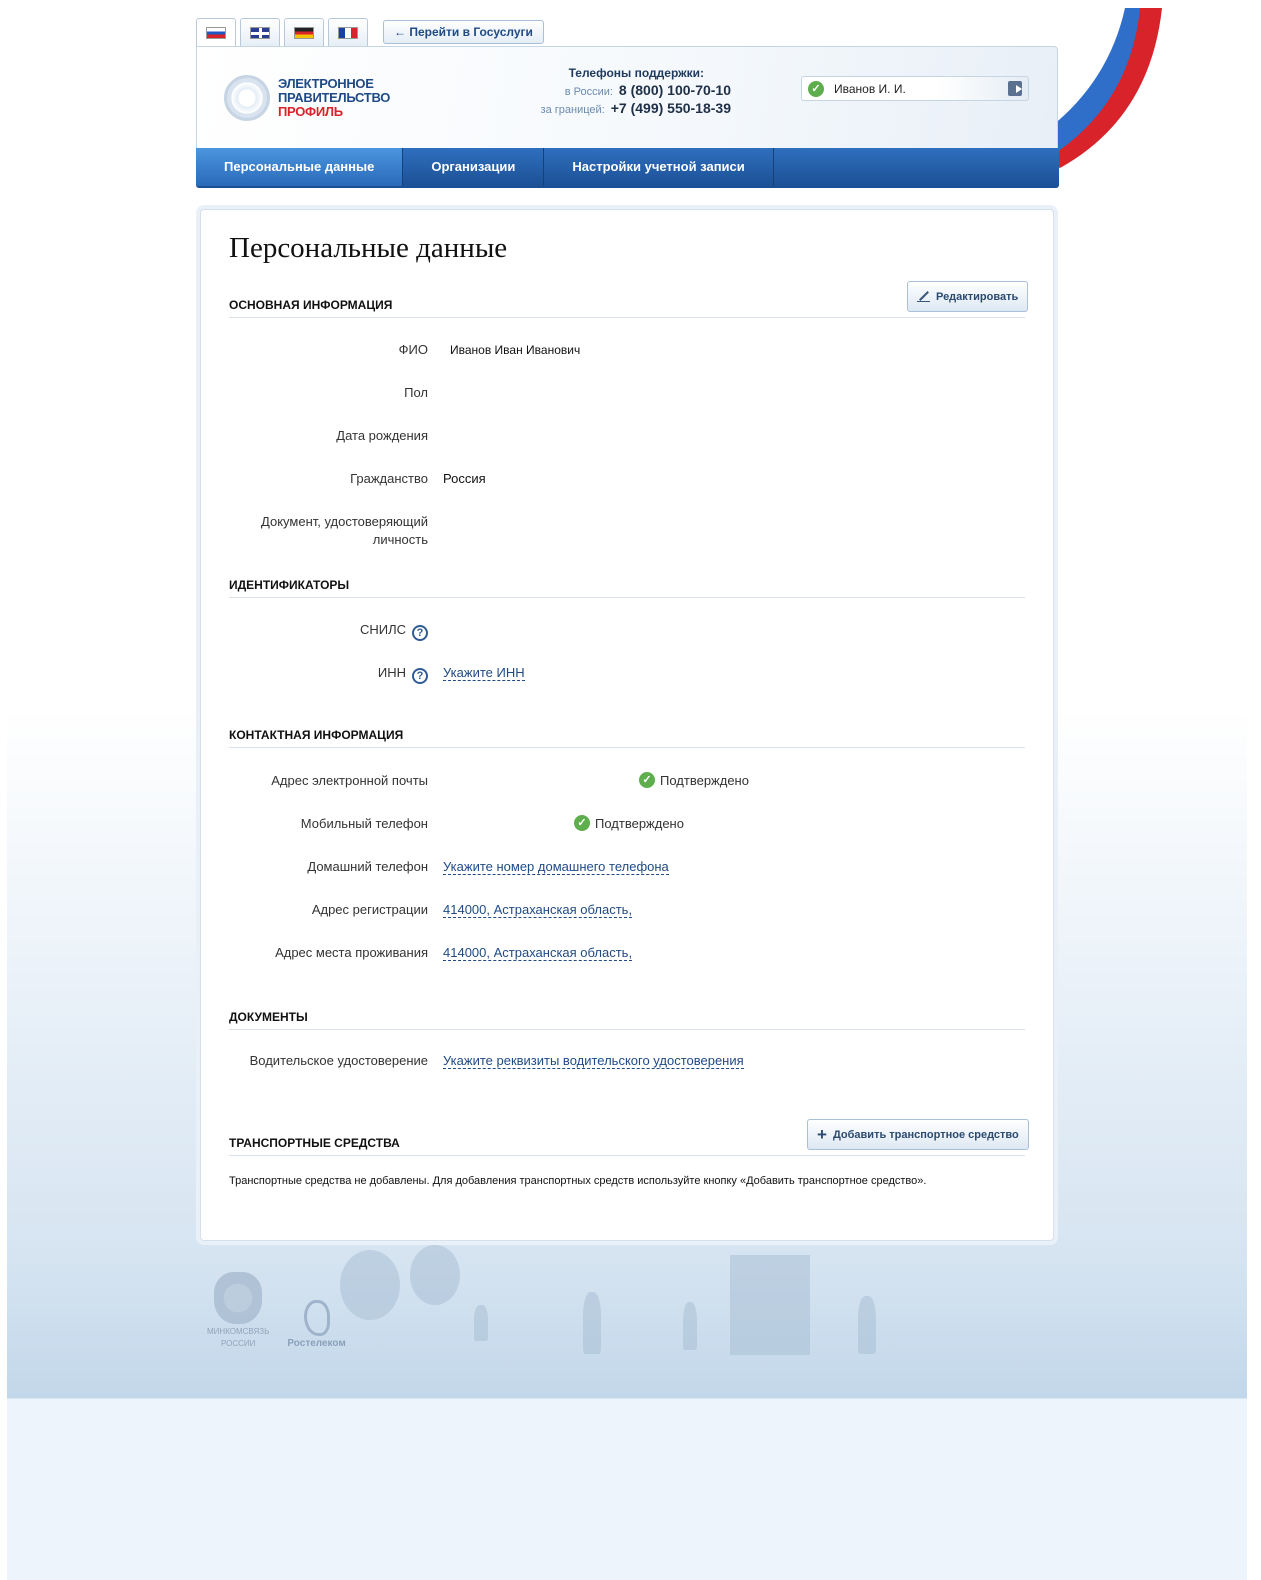 This screenshot has width=1261, height=1580. I want to click on lang-tab-de, so click(304, 32).